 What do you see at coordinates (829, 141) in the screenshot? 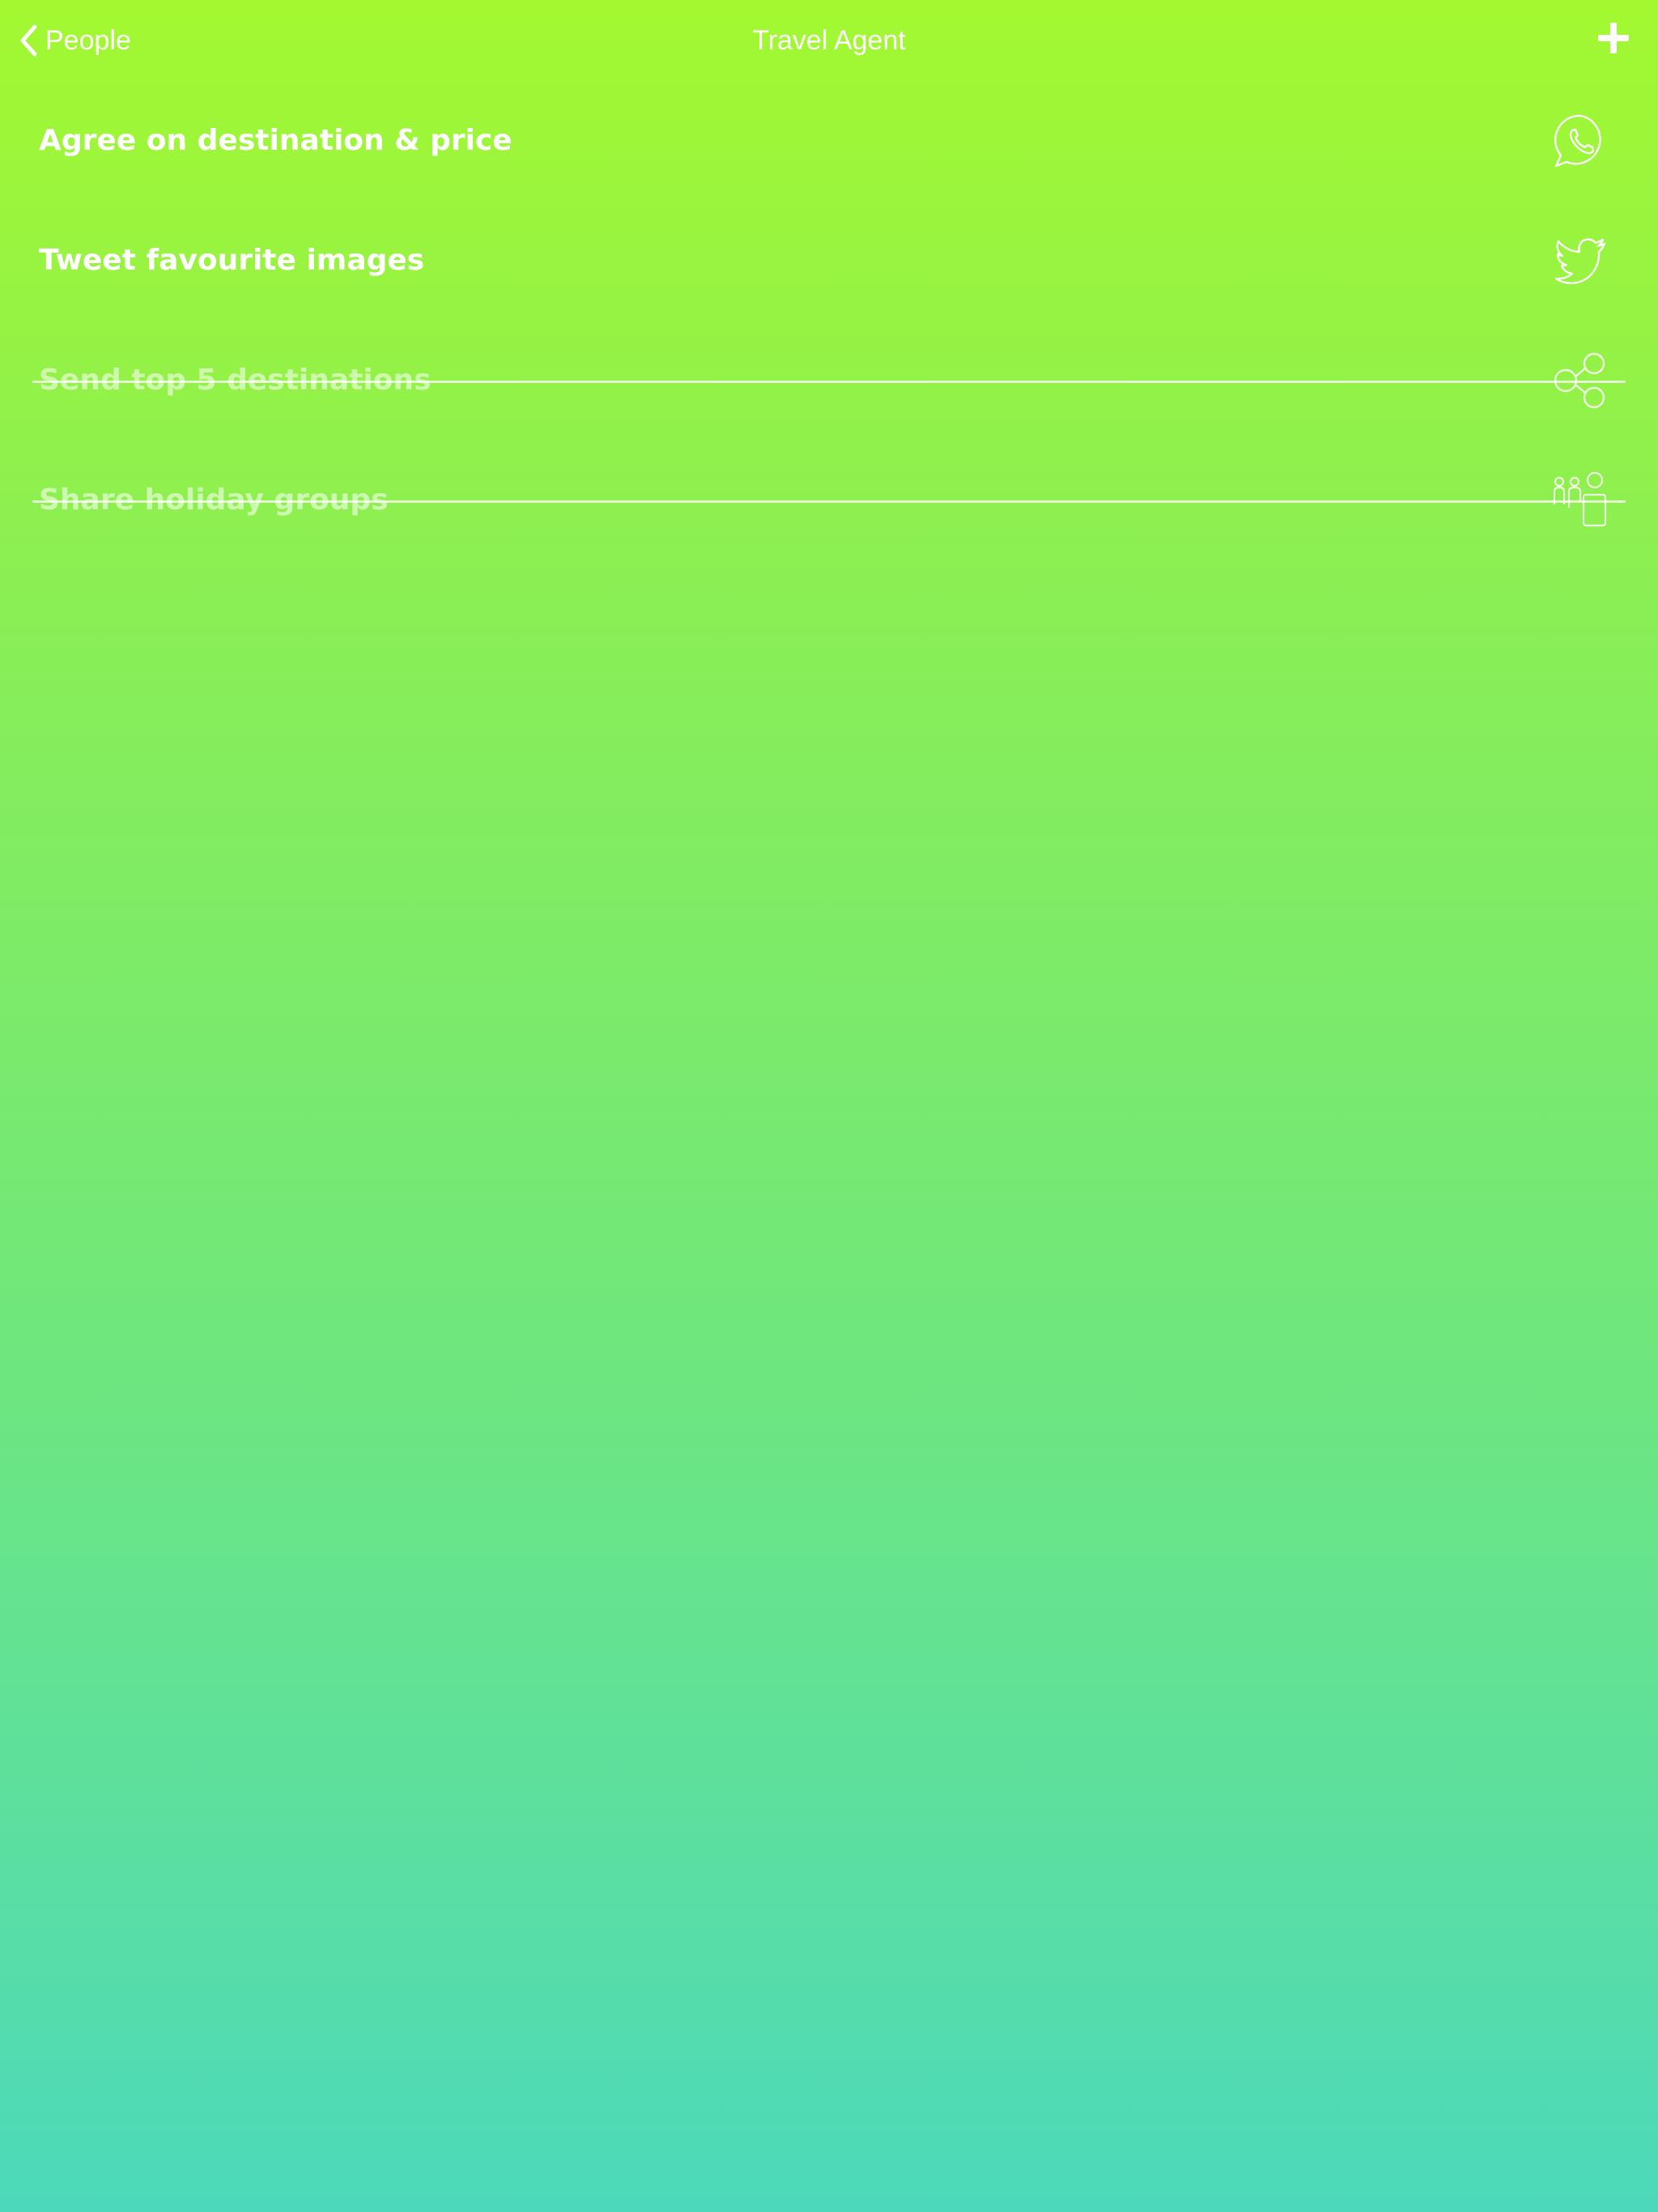
I see `task-row: Agree on destination & price` at bounding box center [829, 141].